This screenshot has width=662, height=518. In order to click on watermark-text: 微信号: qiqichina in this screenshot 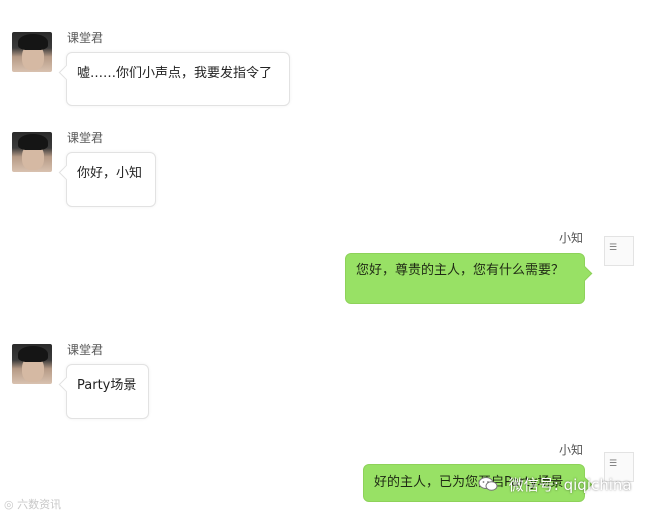, I will do `click(570, 485)`.